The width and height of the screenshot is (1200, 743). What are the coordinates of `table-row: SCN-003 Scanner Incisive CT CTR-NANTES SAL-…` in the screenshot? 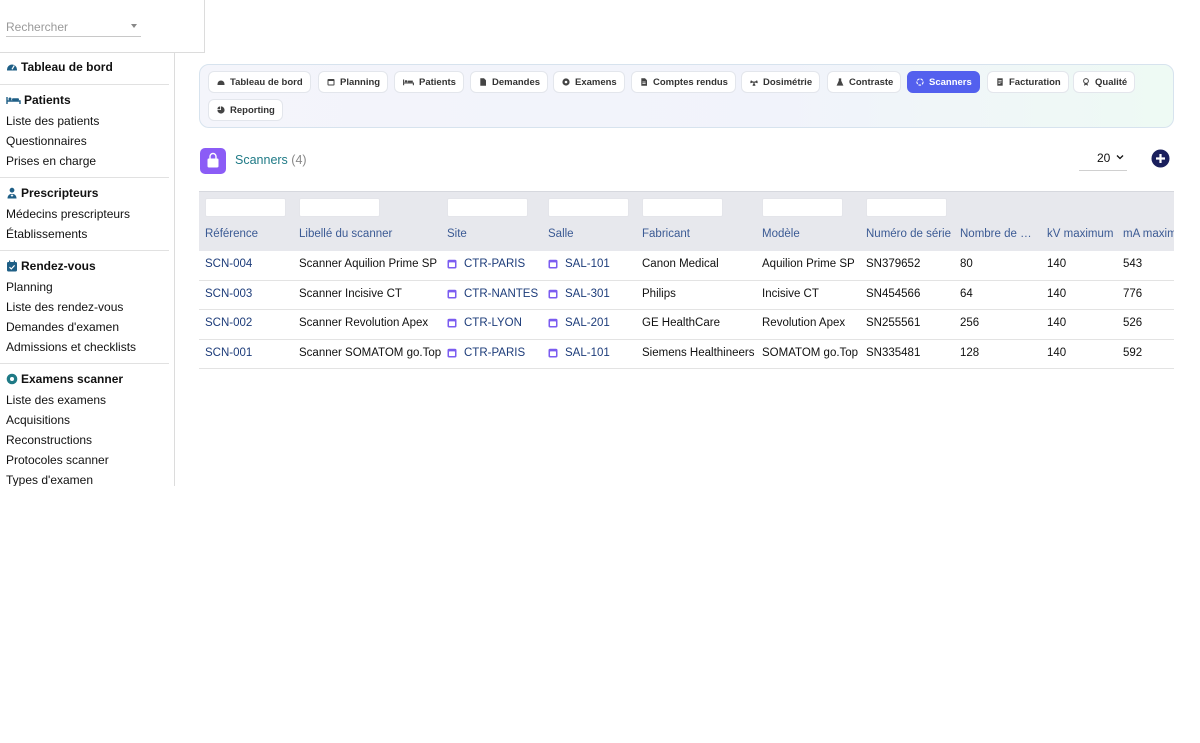 It's located at (686, 295).